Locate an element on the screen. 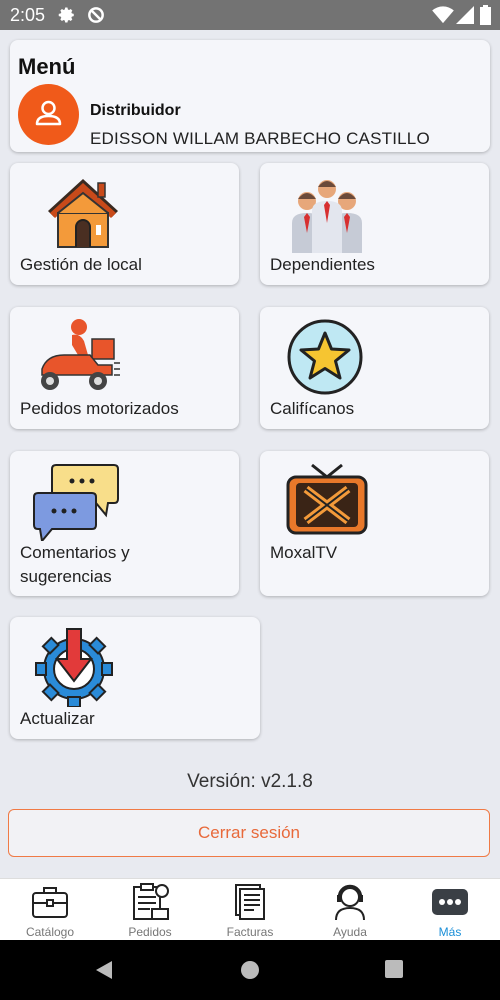 The height and width of the screenshot is (1000, 500). clipboard-icon is located at coordinates (151, 901).